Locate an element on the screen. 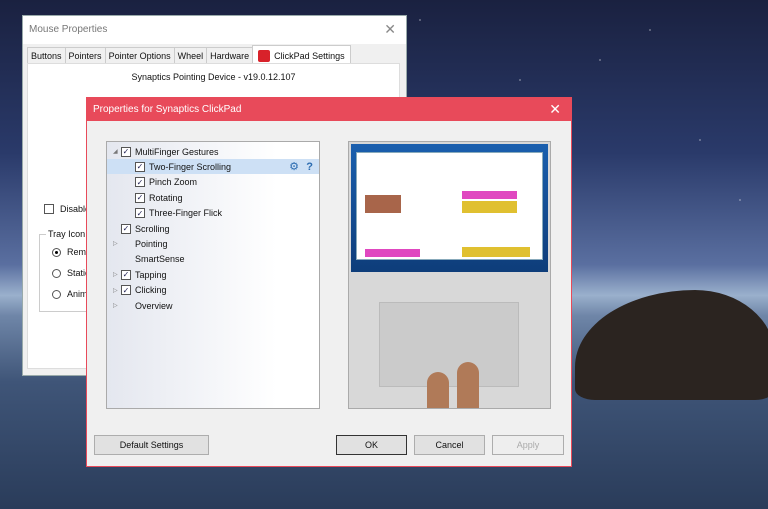 The image size is (768, 509). tree-item-label: Pinch Zoom is located at coordinates (173, 182).